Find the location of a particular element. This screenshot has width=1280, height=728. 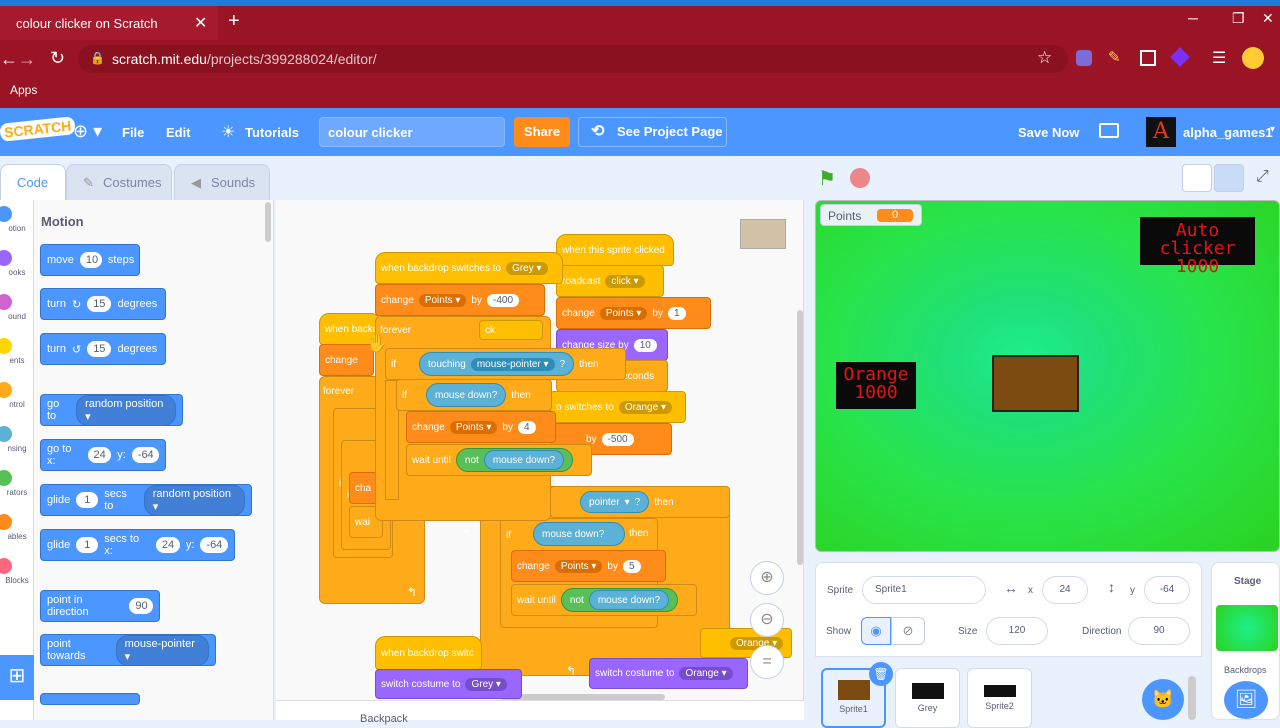

if-touching-block-2: pointer ▾ ? then is located at coordinates (640, 502).